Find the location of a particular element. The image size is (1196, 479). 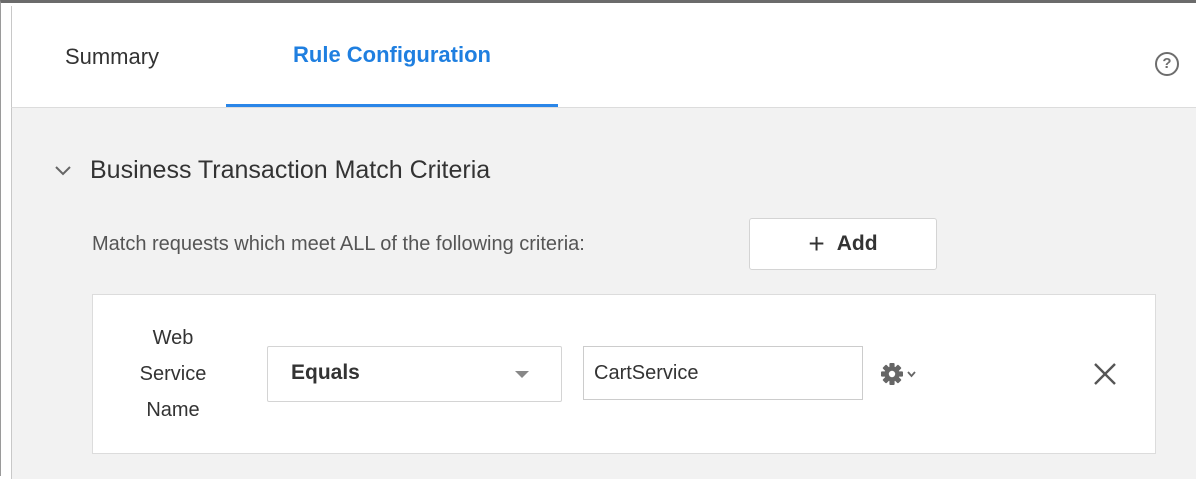

field-label-line: Name is located at coordinates (173, 410).